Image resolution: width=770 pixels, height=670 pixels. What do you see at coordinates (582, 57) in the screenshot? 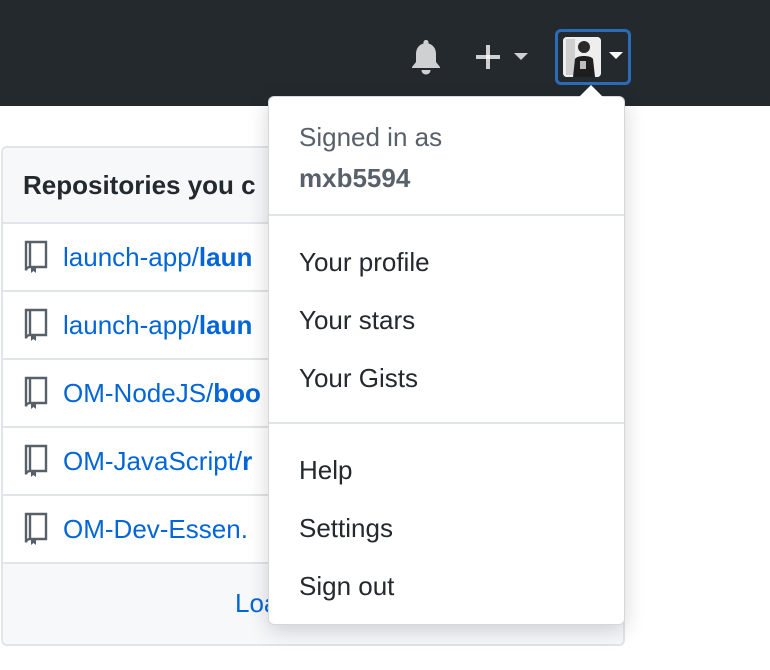
I see `user-avatar` at bounding box center [582, 57].